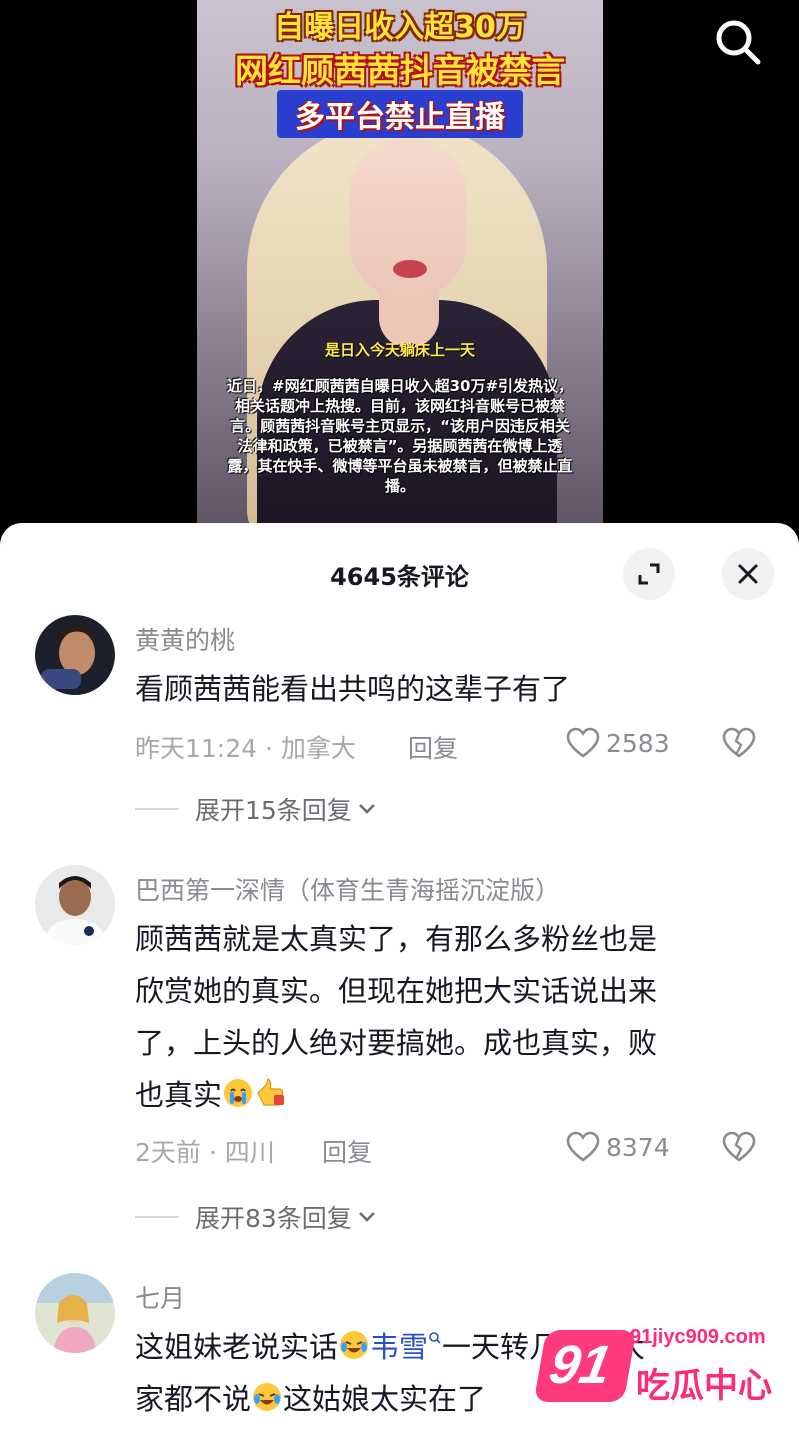  What do you see at coordinates (704, 1386) in the screenshot?
I see `watermark-text: 吃瓜中心` at bounding box center [704, 1386].